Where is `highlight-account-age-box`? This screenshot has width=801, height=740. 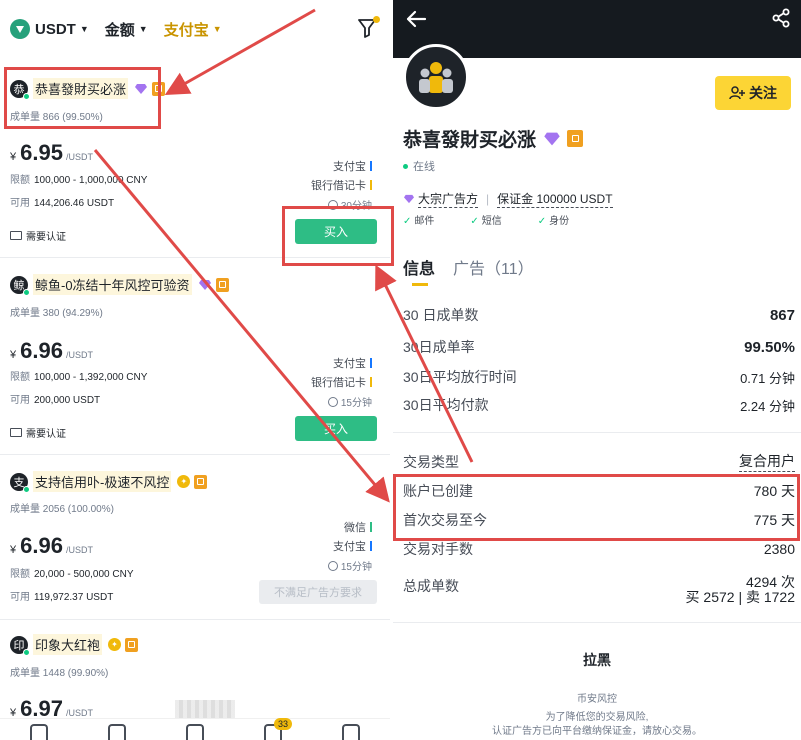 highlight-account-age-box is located at coordinates (596, 507).